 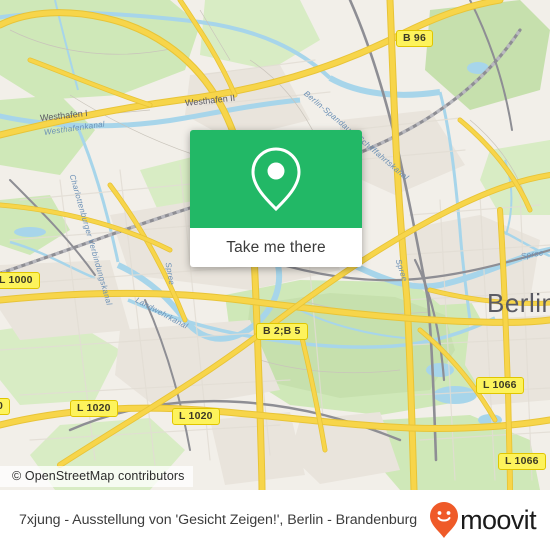 I want to click on take-me-there-label: Take me there, so click(x=276, y=247).